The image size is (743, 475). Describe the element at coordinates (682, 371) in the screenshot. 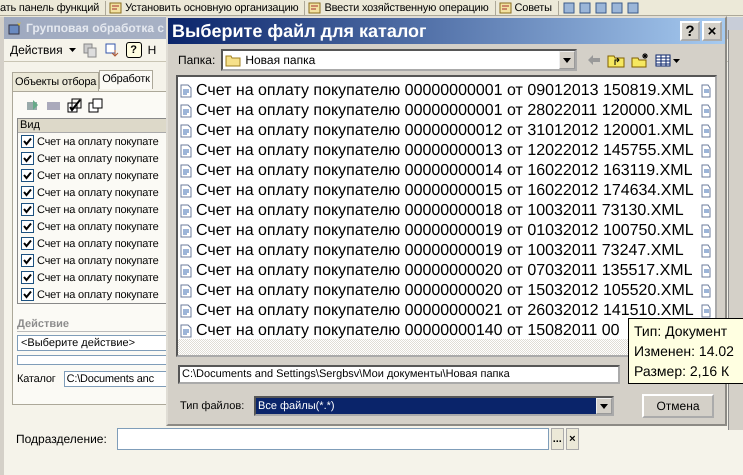

I see `tooltip-line: Размер: 2,16 К` at that location.